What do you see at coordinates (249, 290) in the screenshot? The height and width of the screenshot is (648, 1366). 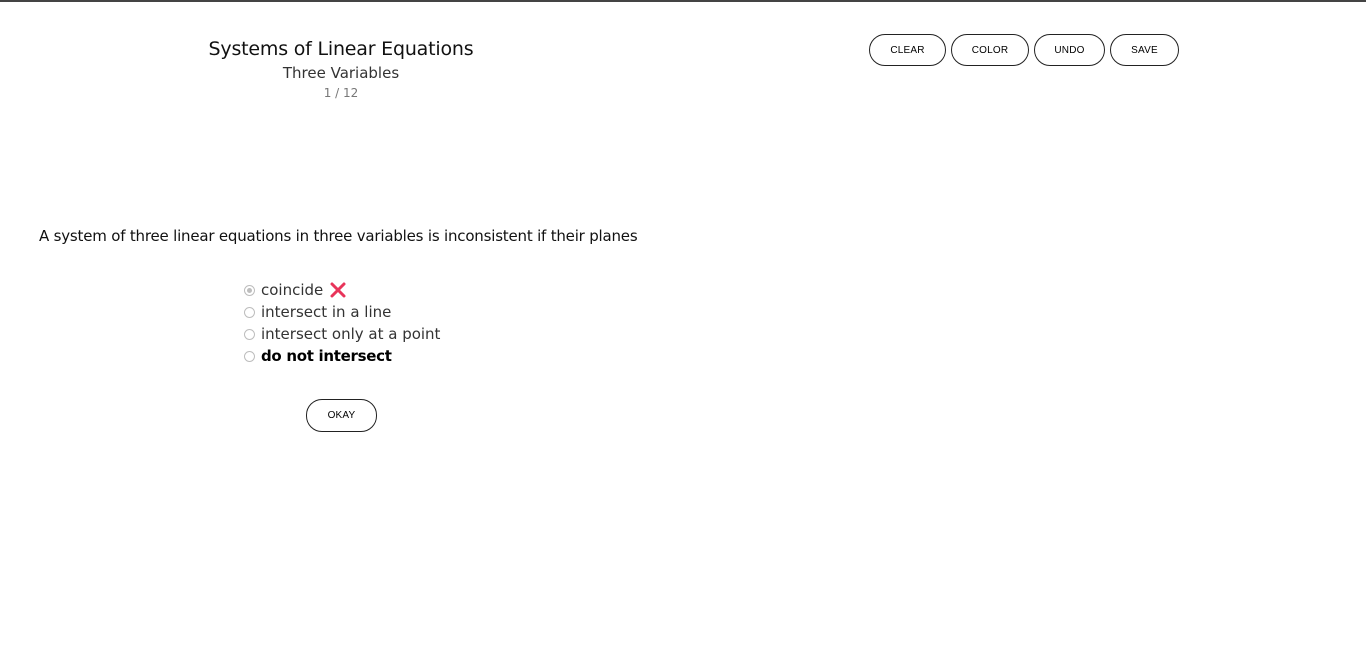 I see `radio-coincide` at bounding box center [249, 290].